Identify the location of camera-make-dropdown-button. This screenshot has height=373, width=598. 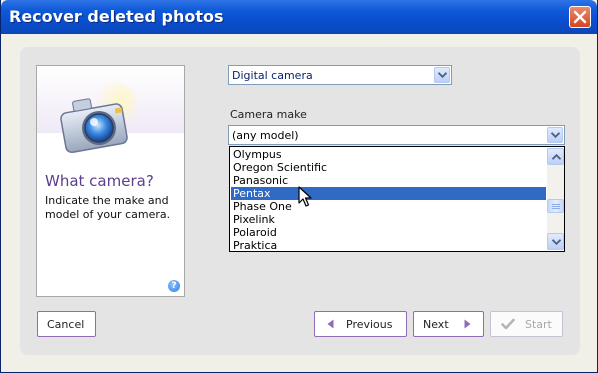
(555, 135).